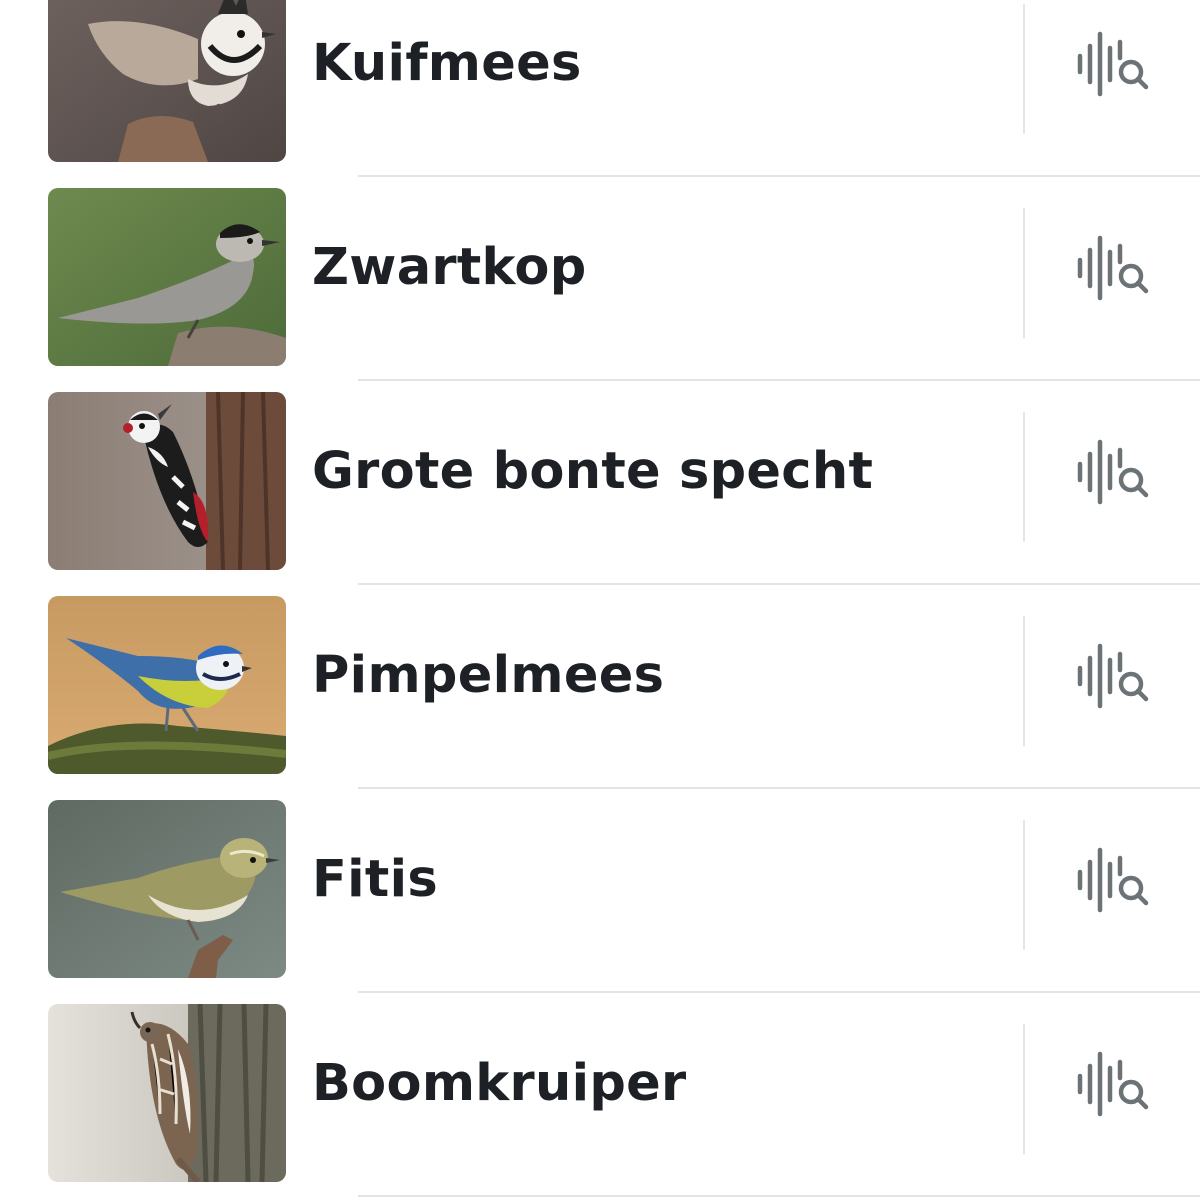 This screenshot has height=1200, width=1200. I want to click on bird-photo-boomkruiper, so click(167, 1093).